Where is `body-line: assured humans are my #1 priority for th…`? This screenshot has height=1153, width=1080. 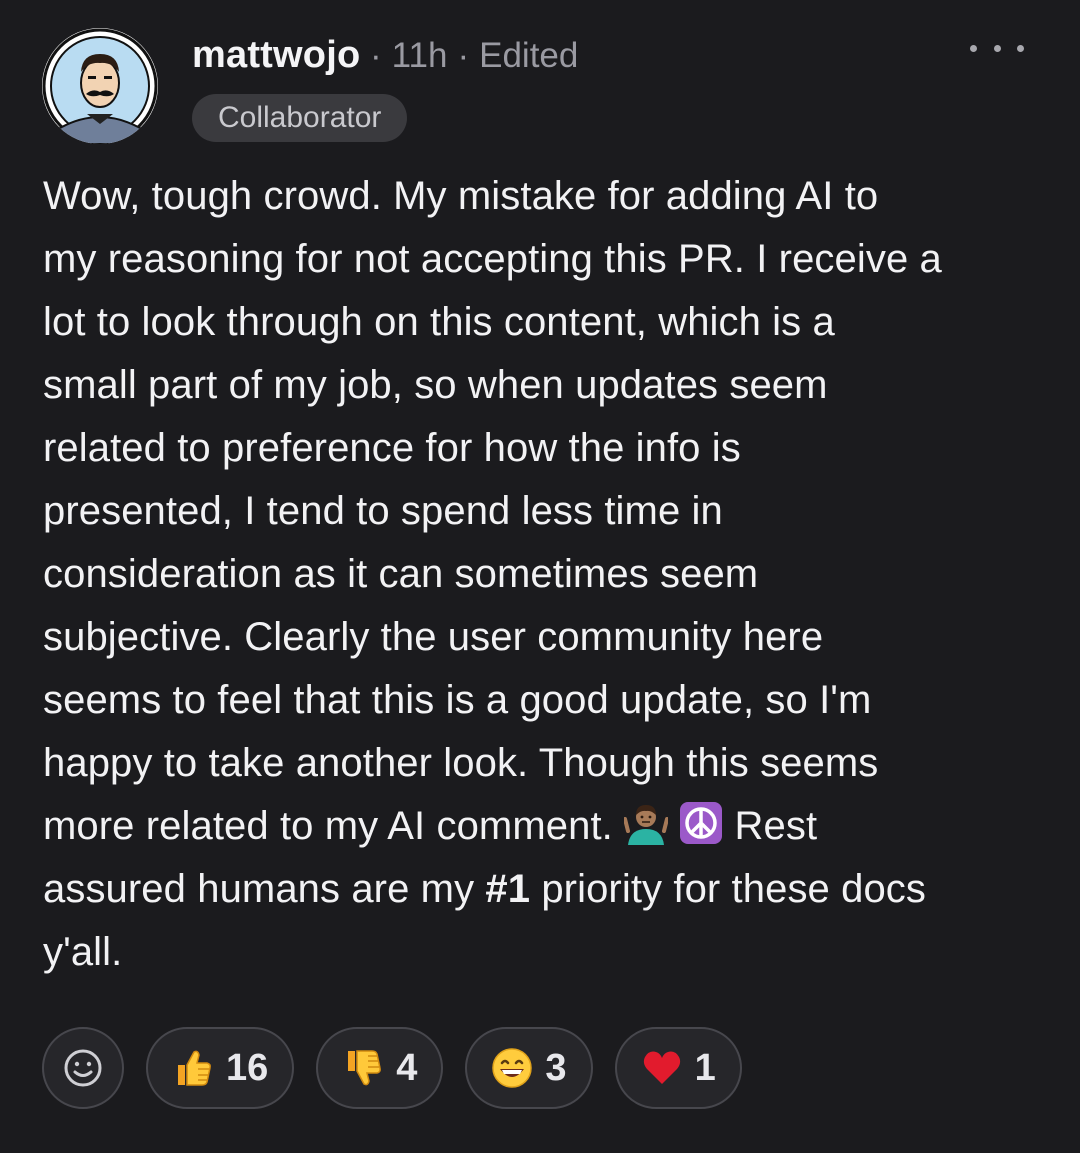
body-line: assured humans are my #1 priority for th… is located at coordinates (548, 889).